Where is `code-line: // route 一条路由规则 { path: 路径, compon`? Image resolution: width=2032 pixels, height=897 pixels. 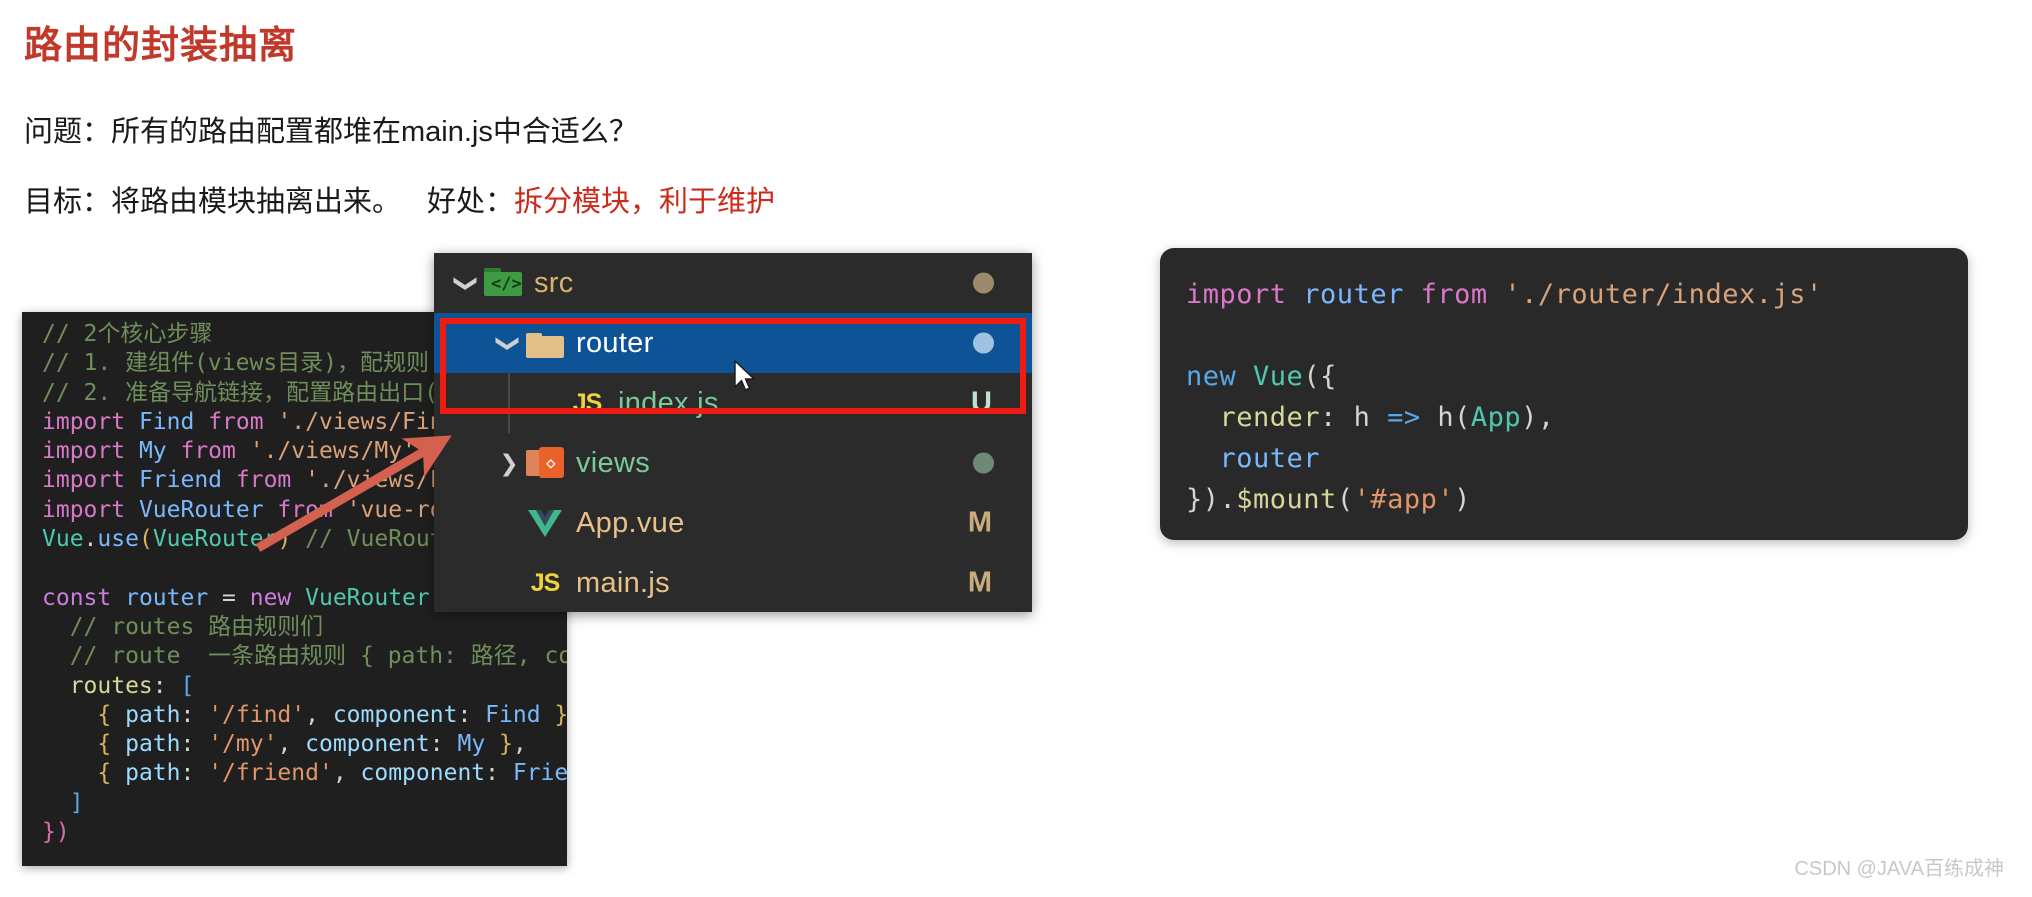
code-line: // route 一条路由规则 { path: 路径, compon is located at coordinates (304, 656).